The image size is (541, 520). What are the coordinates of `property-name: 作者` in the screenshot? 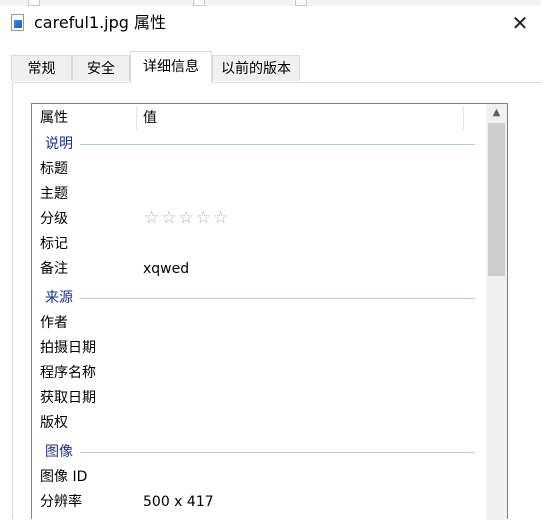 It's located at (54, 323).